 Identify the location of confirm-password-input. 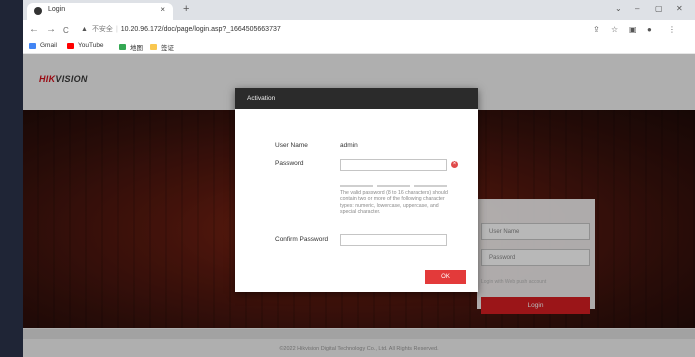
(393, 240).